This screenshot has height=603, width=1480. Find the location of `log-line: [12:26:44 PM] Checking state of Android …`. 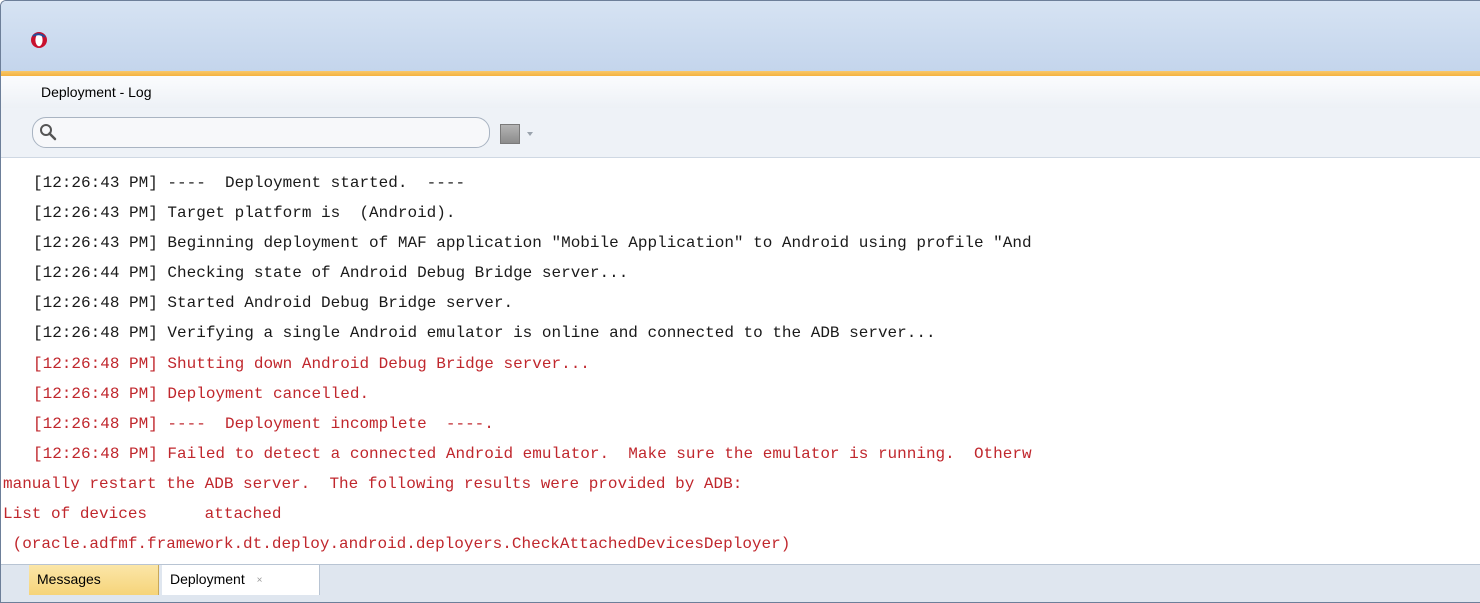

log-line: [12:26:44 PM] Checking state of Android … is located at coordinates (331, 273).